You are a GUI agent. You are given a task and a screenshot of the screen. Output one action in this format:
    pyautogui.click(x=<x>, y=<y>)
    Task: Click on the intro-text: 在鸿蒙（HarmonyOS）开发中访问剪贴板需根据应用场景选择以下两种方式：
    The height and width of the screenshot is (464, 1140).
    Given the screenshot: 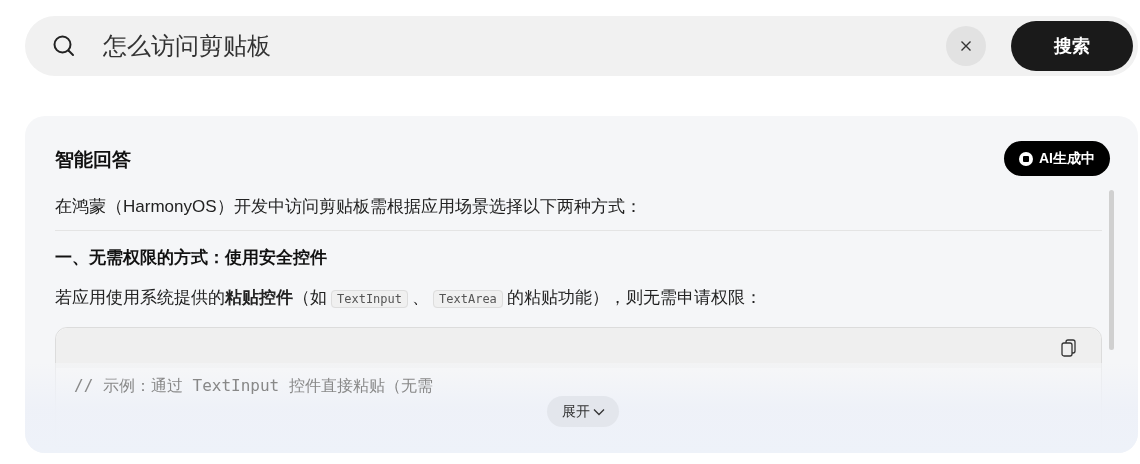 What is the action you would take?
    pyautogui.click(x=578, y=212)
    